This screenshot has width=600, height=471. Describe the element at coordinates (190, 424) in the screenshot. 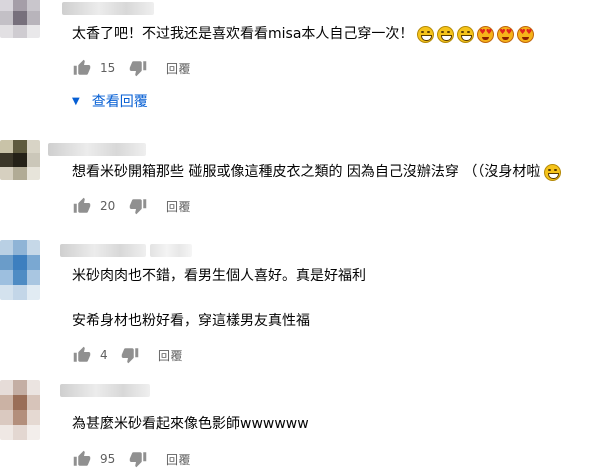

I see `comment-text: 為甚麼米砂看起來像色影師wwwwww` at that location.